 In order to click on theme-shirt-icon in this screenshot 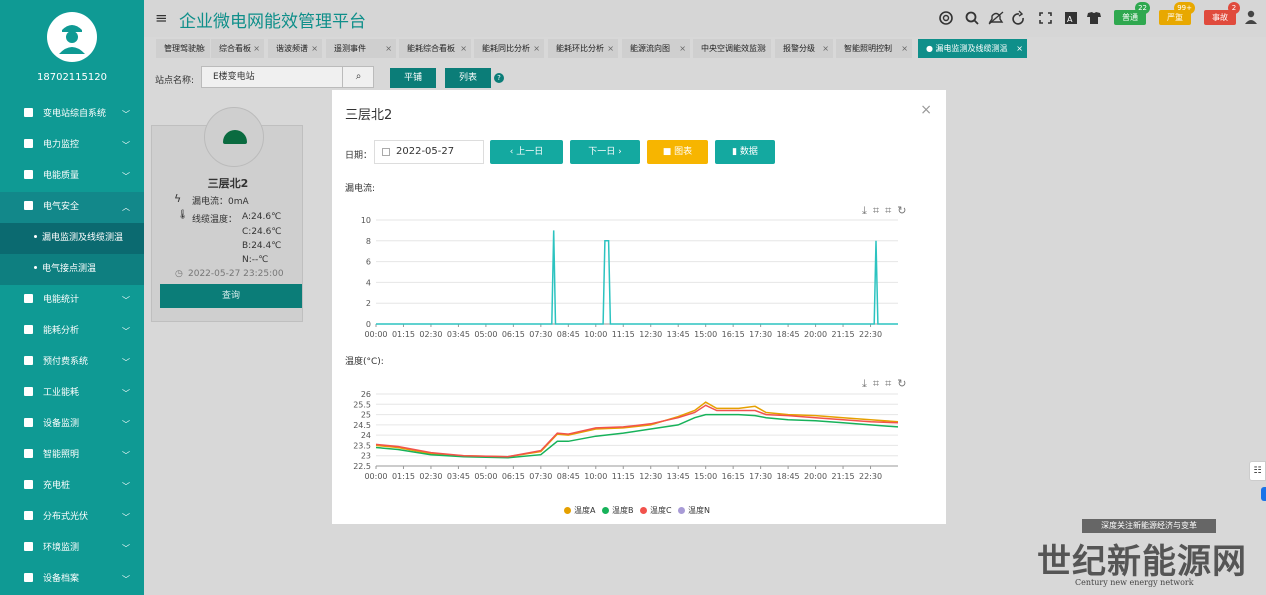, I will do `click(1094, 18)`.